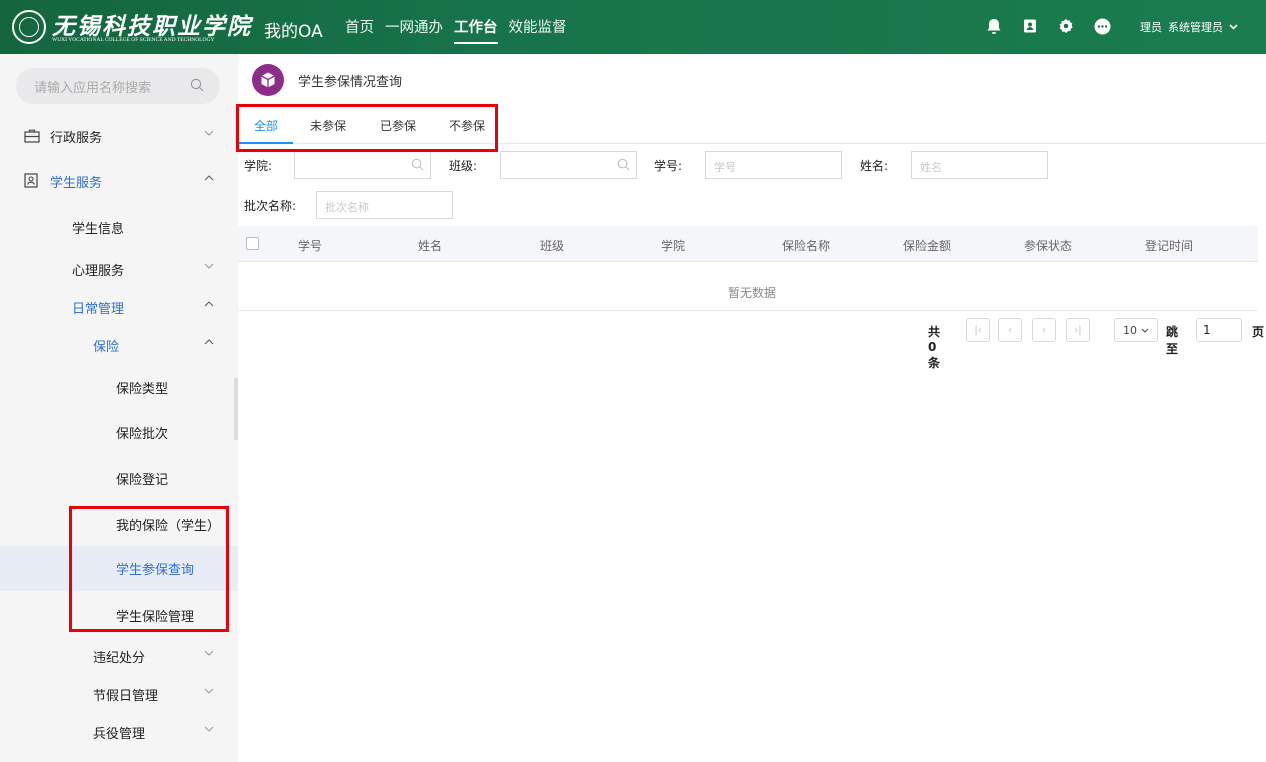 The height and width of the screenshot is (762, 1266). Describe the element at coordinates (119, 432) in the screenshot. I see `sidebar-item-insurance-batch: 保险批次` at that location.